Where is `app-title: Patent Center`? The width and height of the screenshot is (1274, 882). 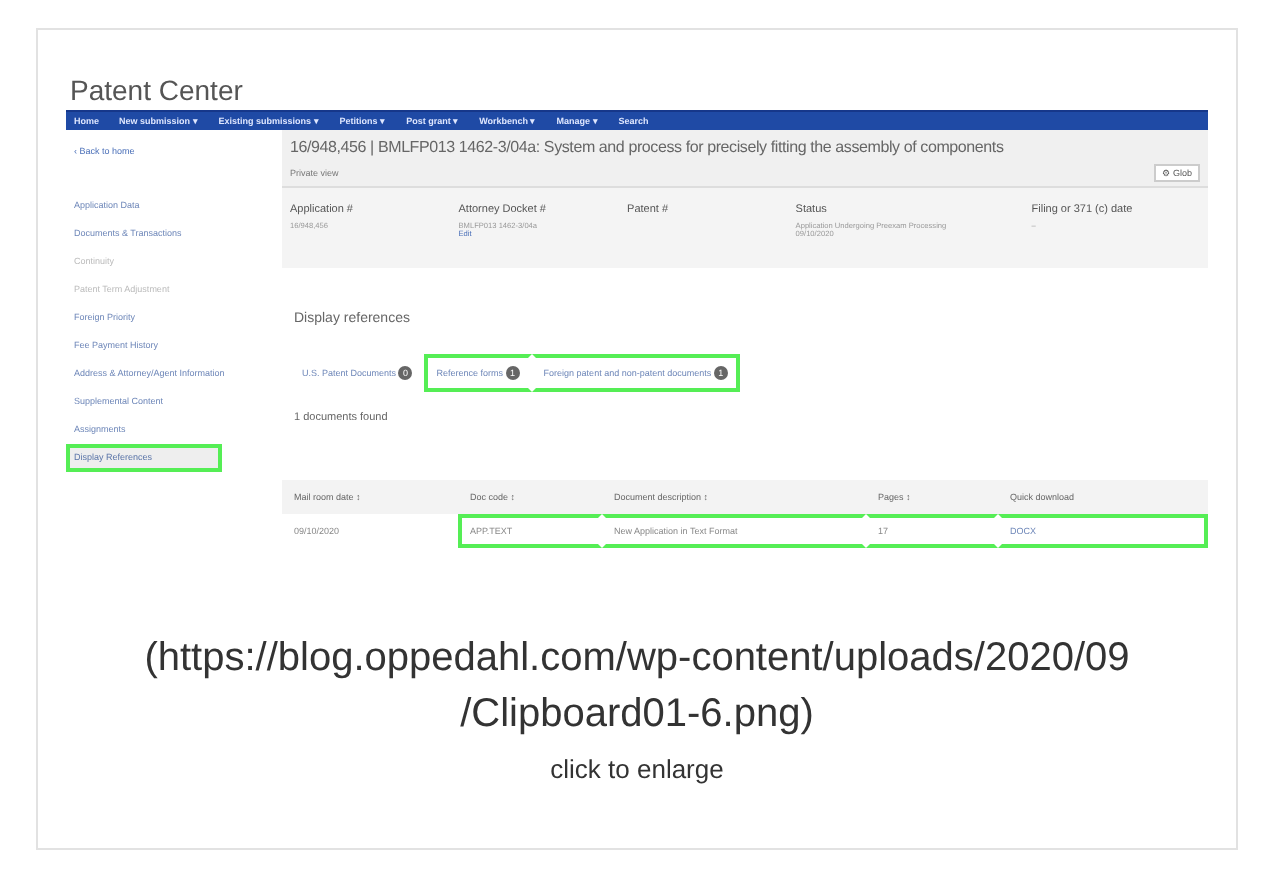 app-title: Patent Center is located at coordinates (156, 92).